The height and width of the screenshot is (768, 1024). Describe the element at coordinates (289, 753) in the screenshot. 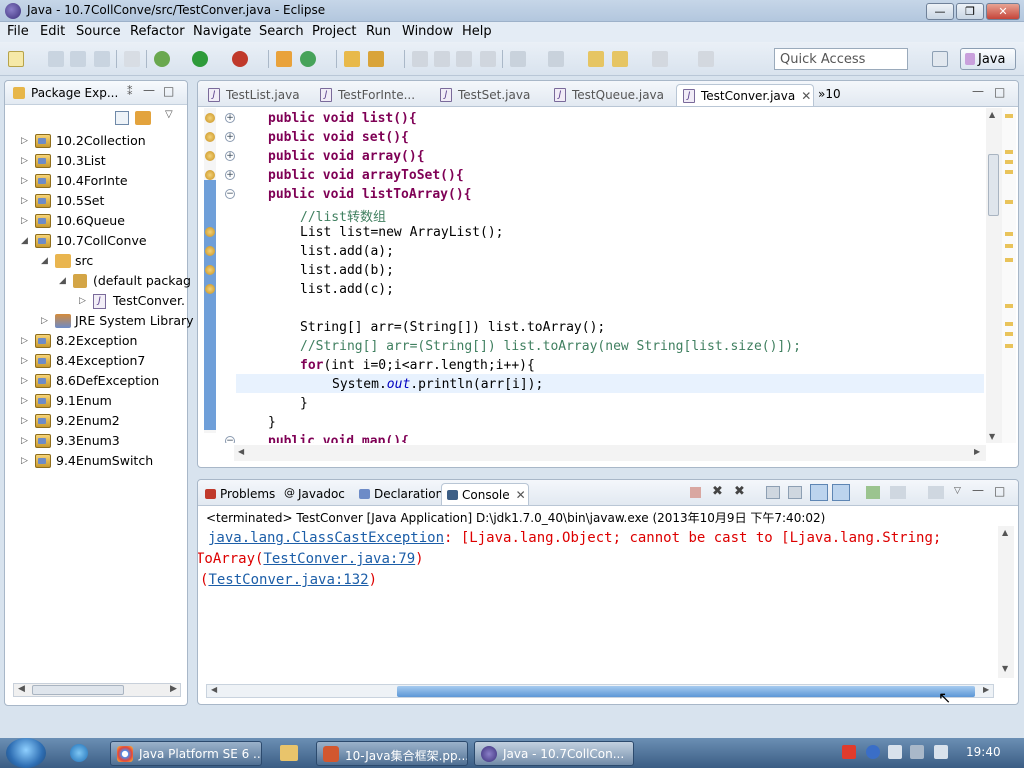

I see `explorer-icon` at that location.